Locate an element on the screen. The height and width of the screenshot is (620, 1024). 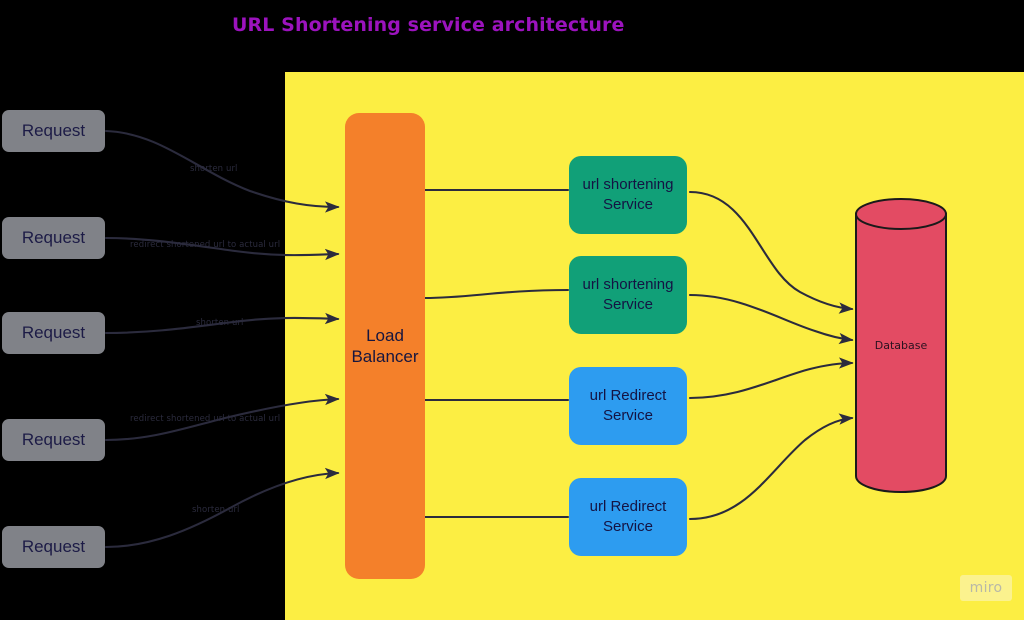
request-node-5-label: Request is located at coordinates (53, 546).